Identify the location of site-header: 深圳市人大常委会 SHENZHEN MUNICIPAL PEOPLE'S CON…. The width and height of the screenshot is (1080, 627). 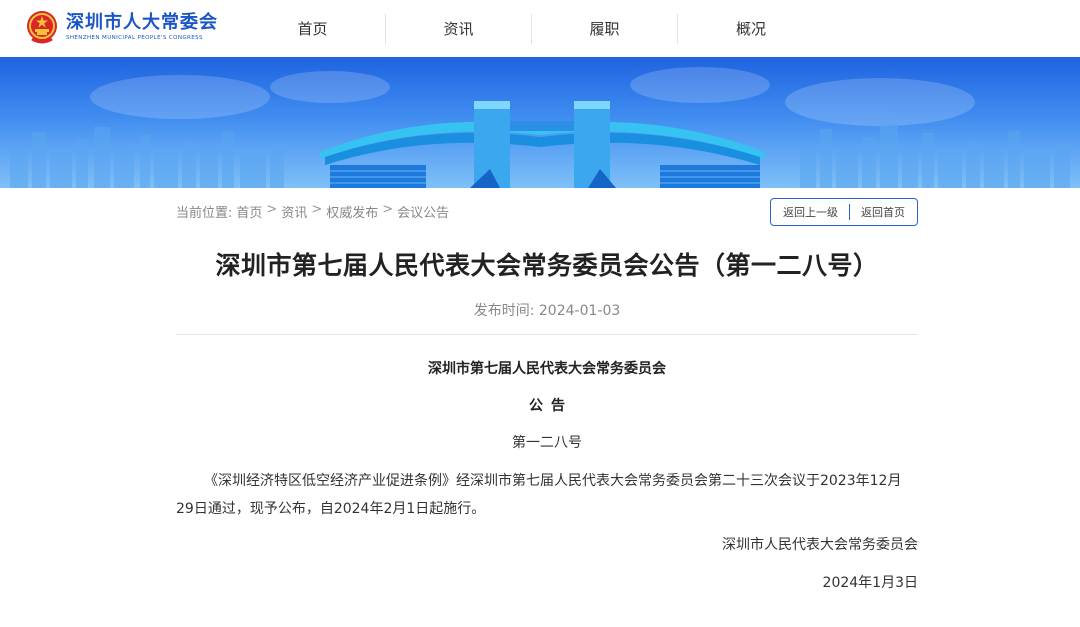
(540, 28).